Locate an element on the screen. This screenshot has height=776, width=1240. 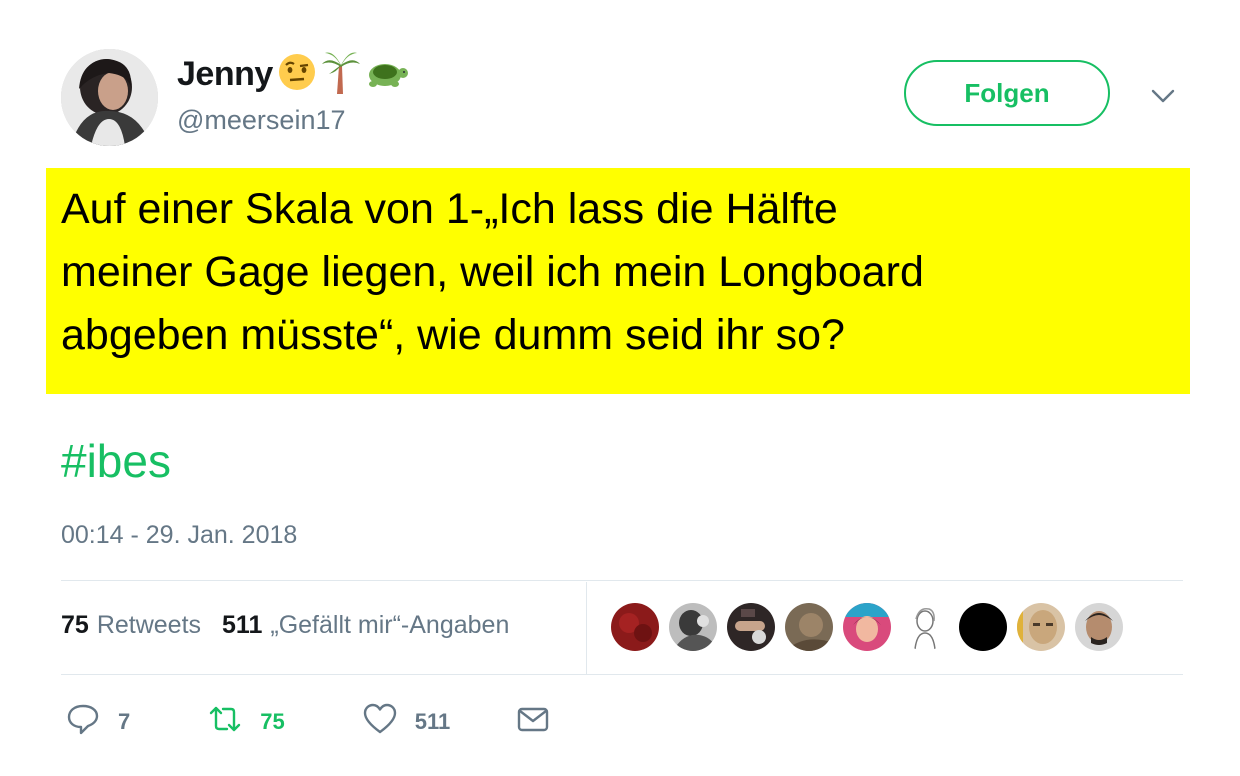
retweet-count: 75 is located at coordinates (272, 721).